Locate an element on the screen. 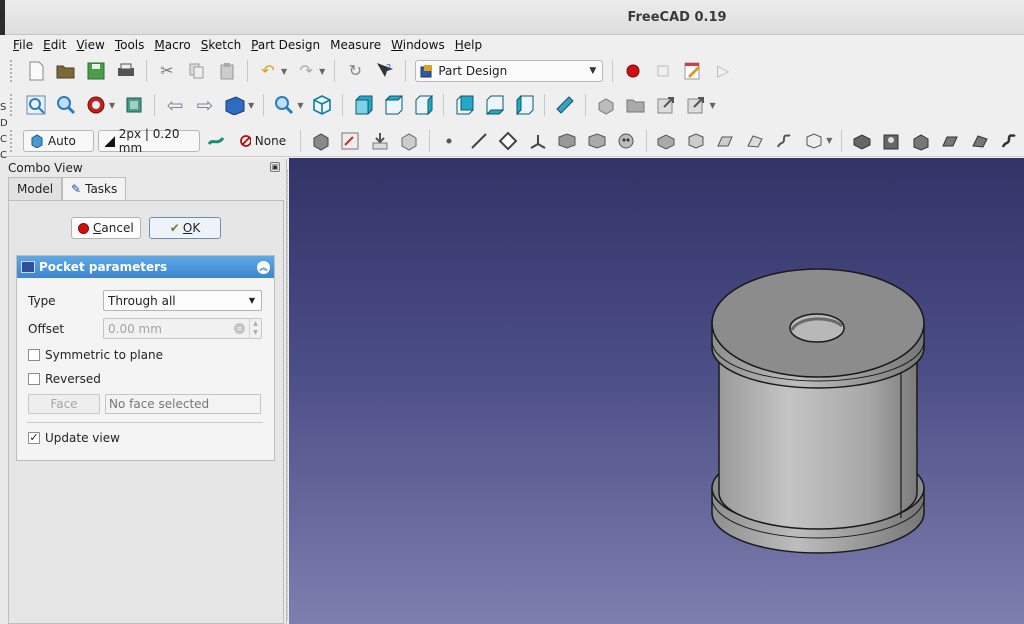 This screenshot has width=1024, height=624. body-icon is located at coordinates (320, 141).